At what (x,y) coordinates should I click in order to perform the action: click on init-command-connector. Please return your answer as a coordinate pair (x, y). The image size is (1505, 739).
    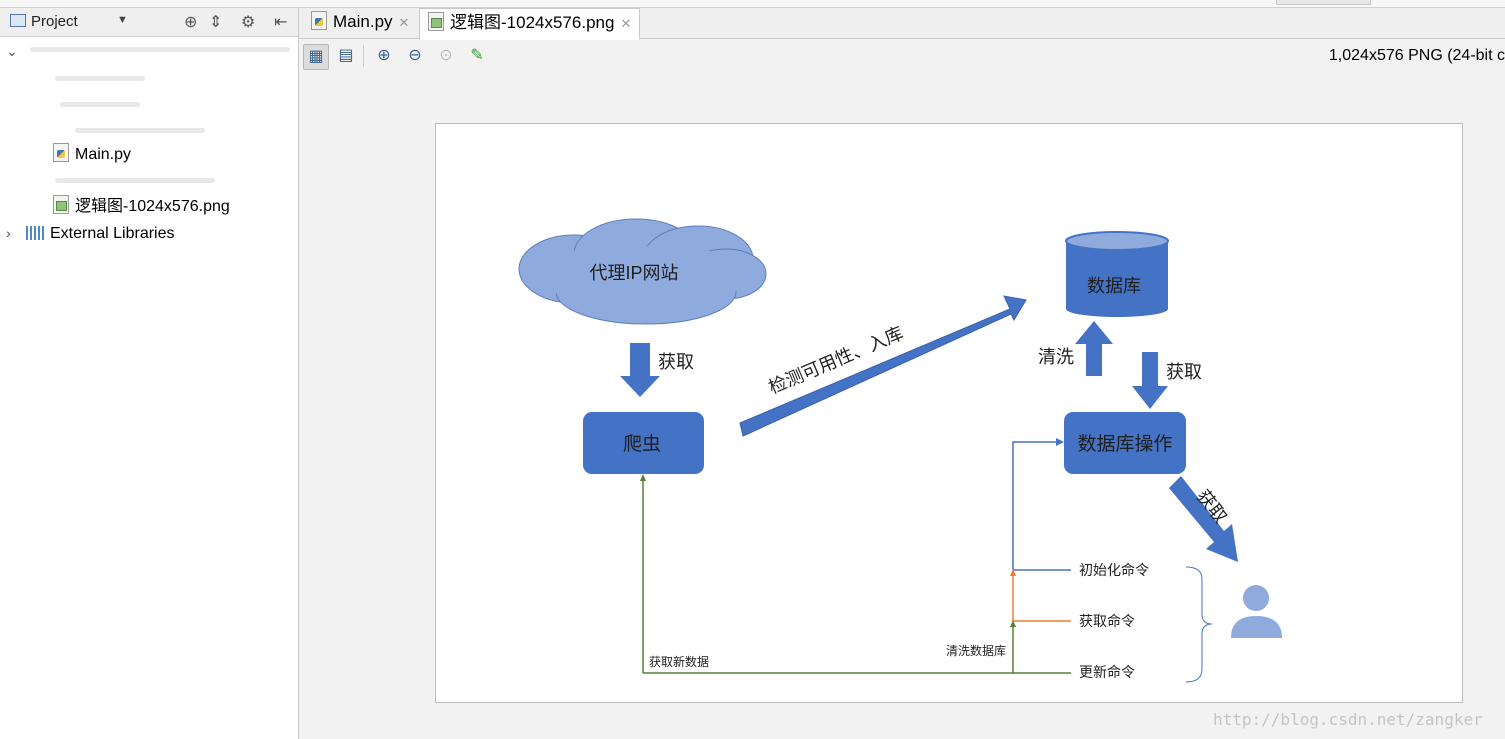
    Looking at the image, I should click on (1036, 505).